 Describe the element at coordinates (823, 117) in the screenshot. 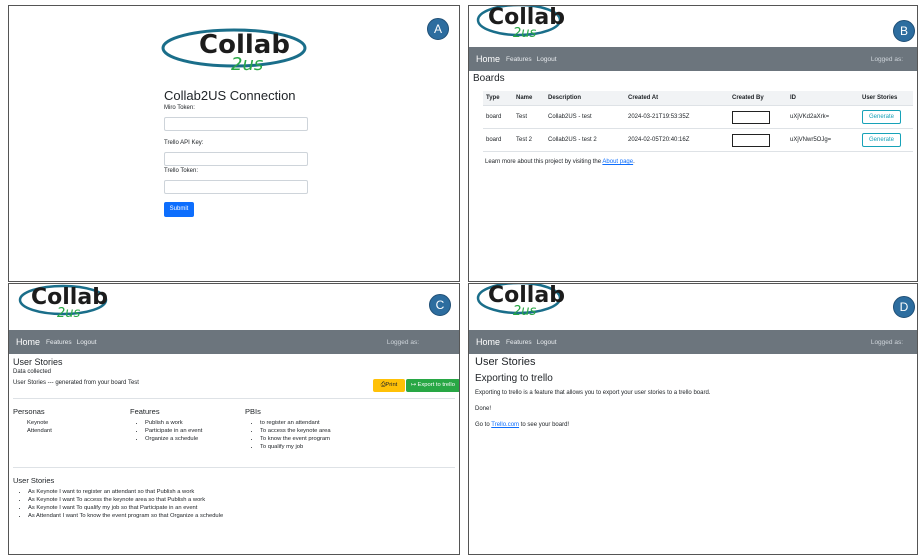

I see `cell-id: uXjVKd2aXrk=` at that location.